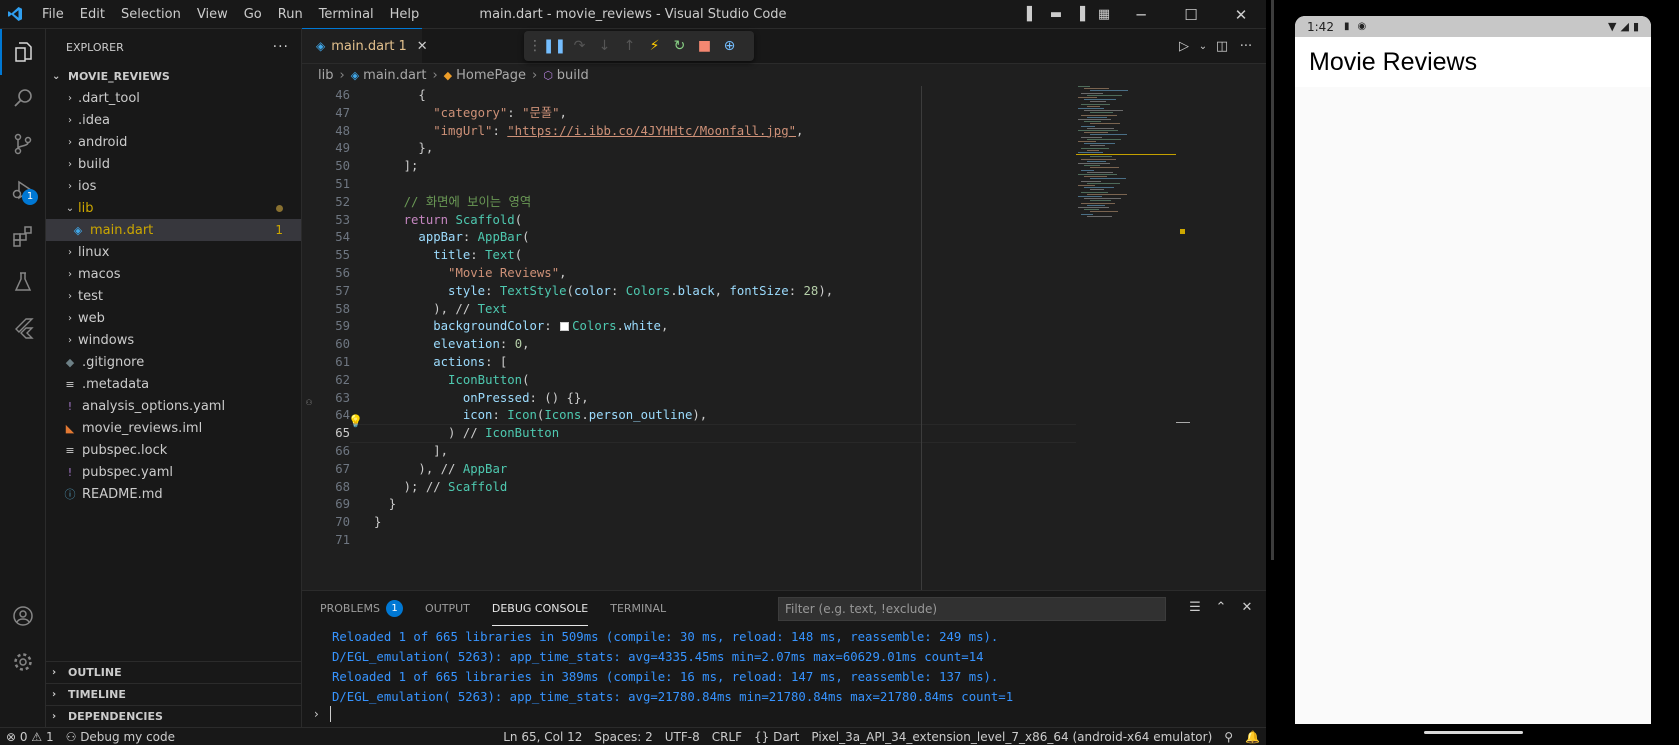 Image resolution: width=1679 pixels, height=745 pixels. I want to click on run-icon: ▷, so click(1184, 46).